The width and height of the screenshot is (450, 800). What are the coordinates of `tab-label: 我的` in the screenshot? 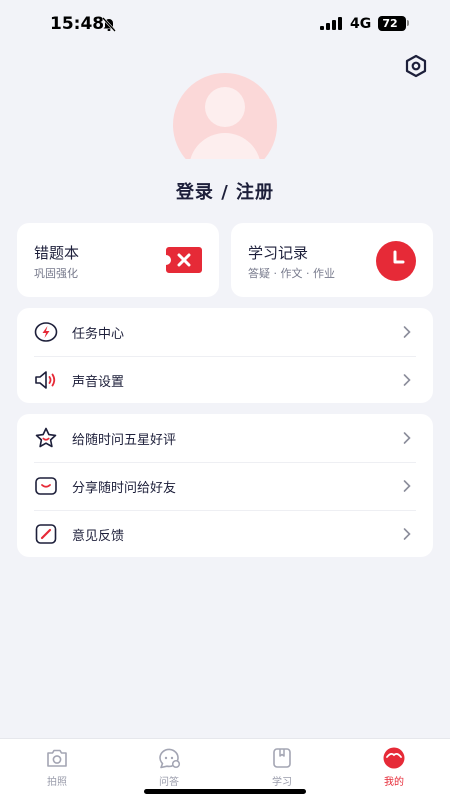 It's located at (394, 782).